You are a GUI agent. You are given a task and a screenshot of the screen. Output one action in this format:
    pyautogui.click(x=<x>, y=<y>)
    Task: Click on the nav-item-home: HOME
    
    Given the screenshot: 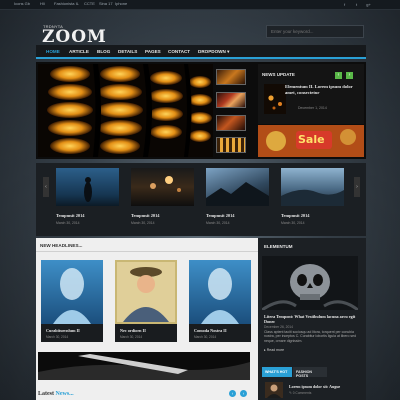 What is the action you would take?
    pyautogui.click(x=53, y=51)
    